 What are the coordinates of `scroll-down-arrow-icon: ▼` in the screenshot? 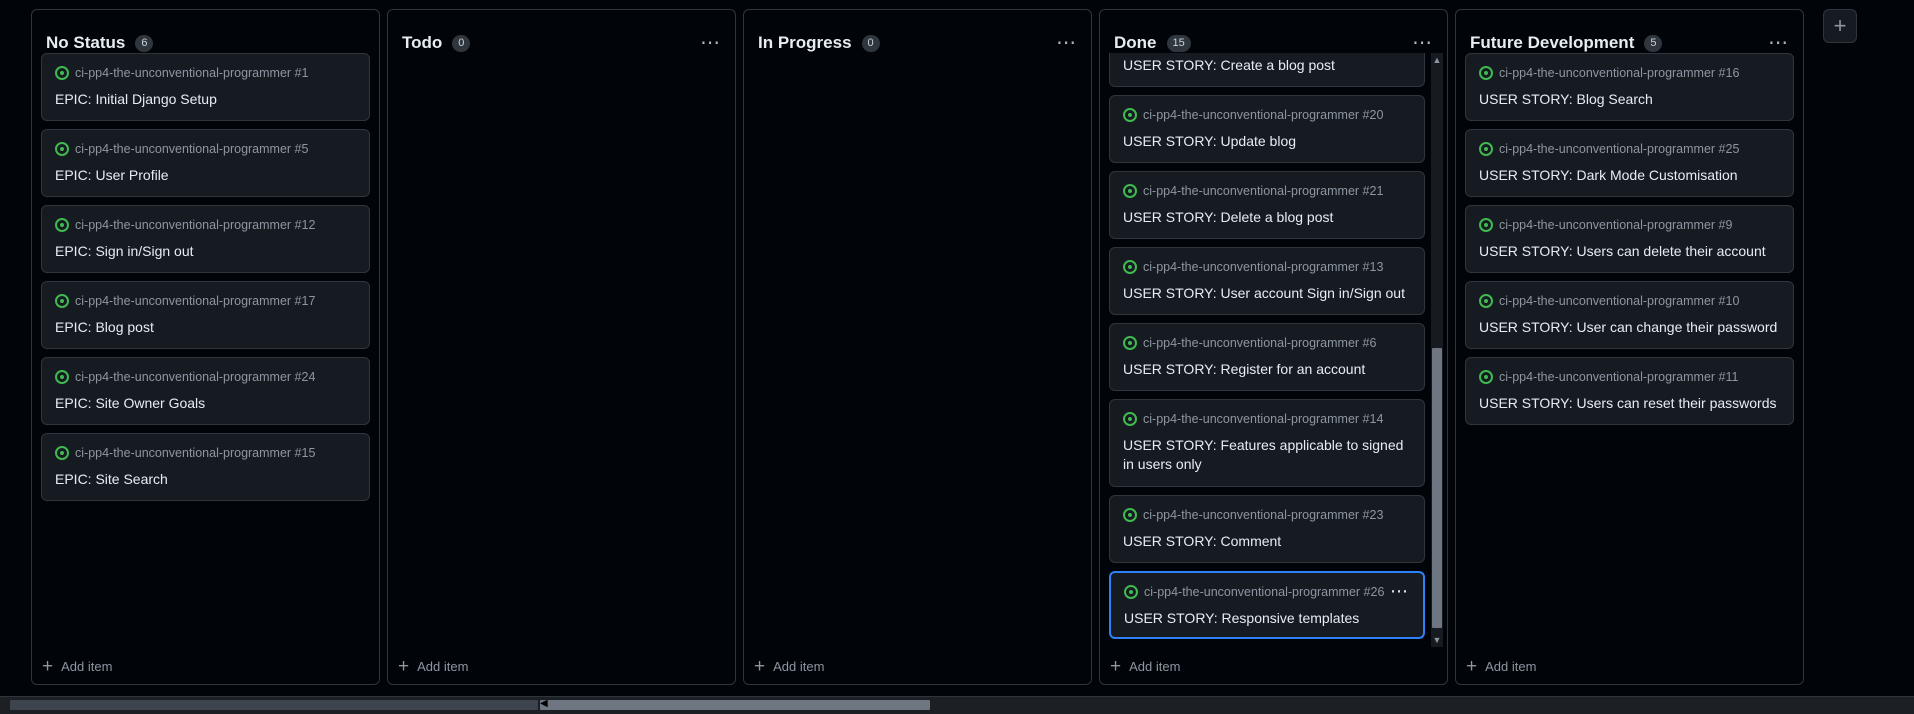 It's located at (1437, 640).